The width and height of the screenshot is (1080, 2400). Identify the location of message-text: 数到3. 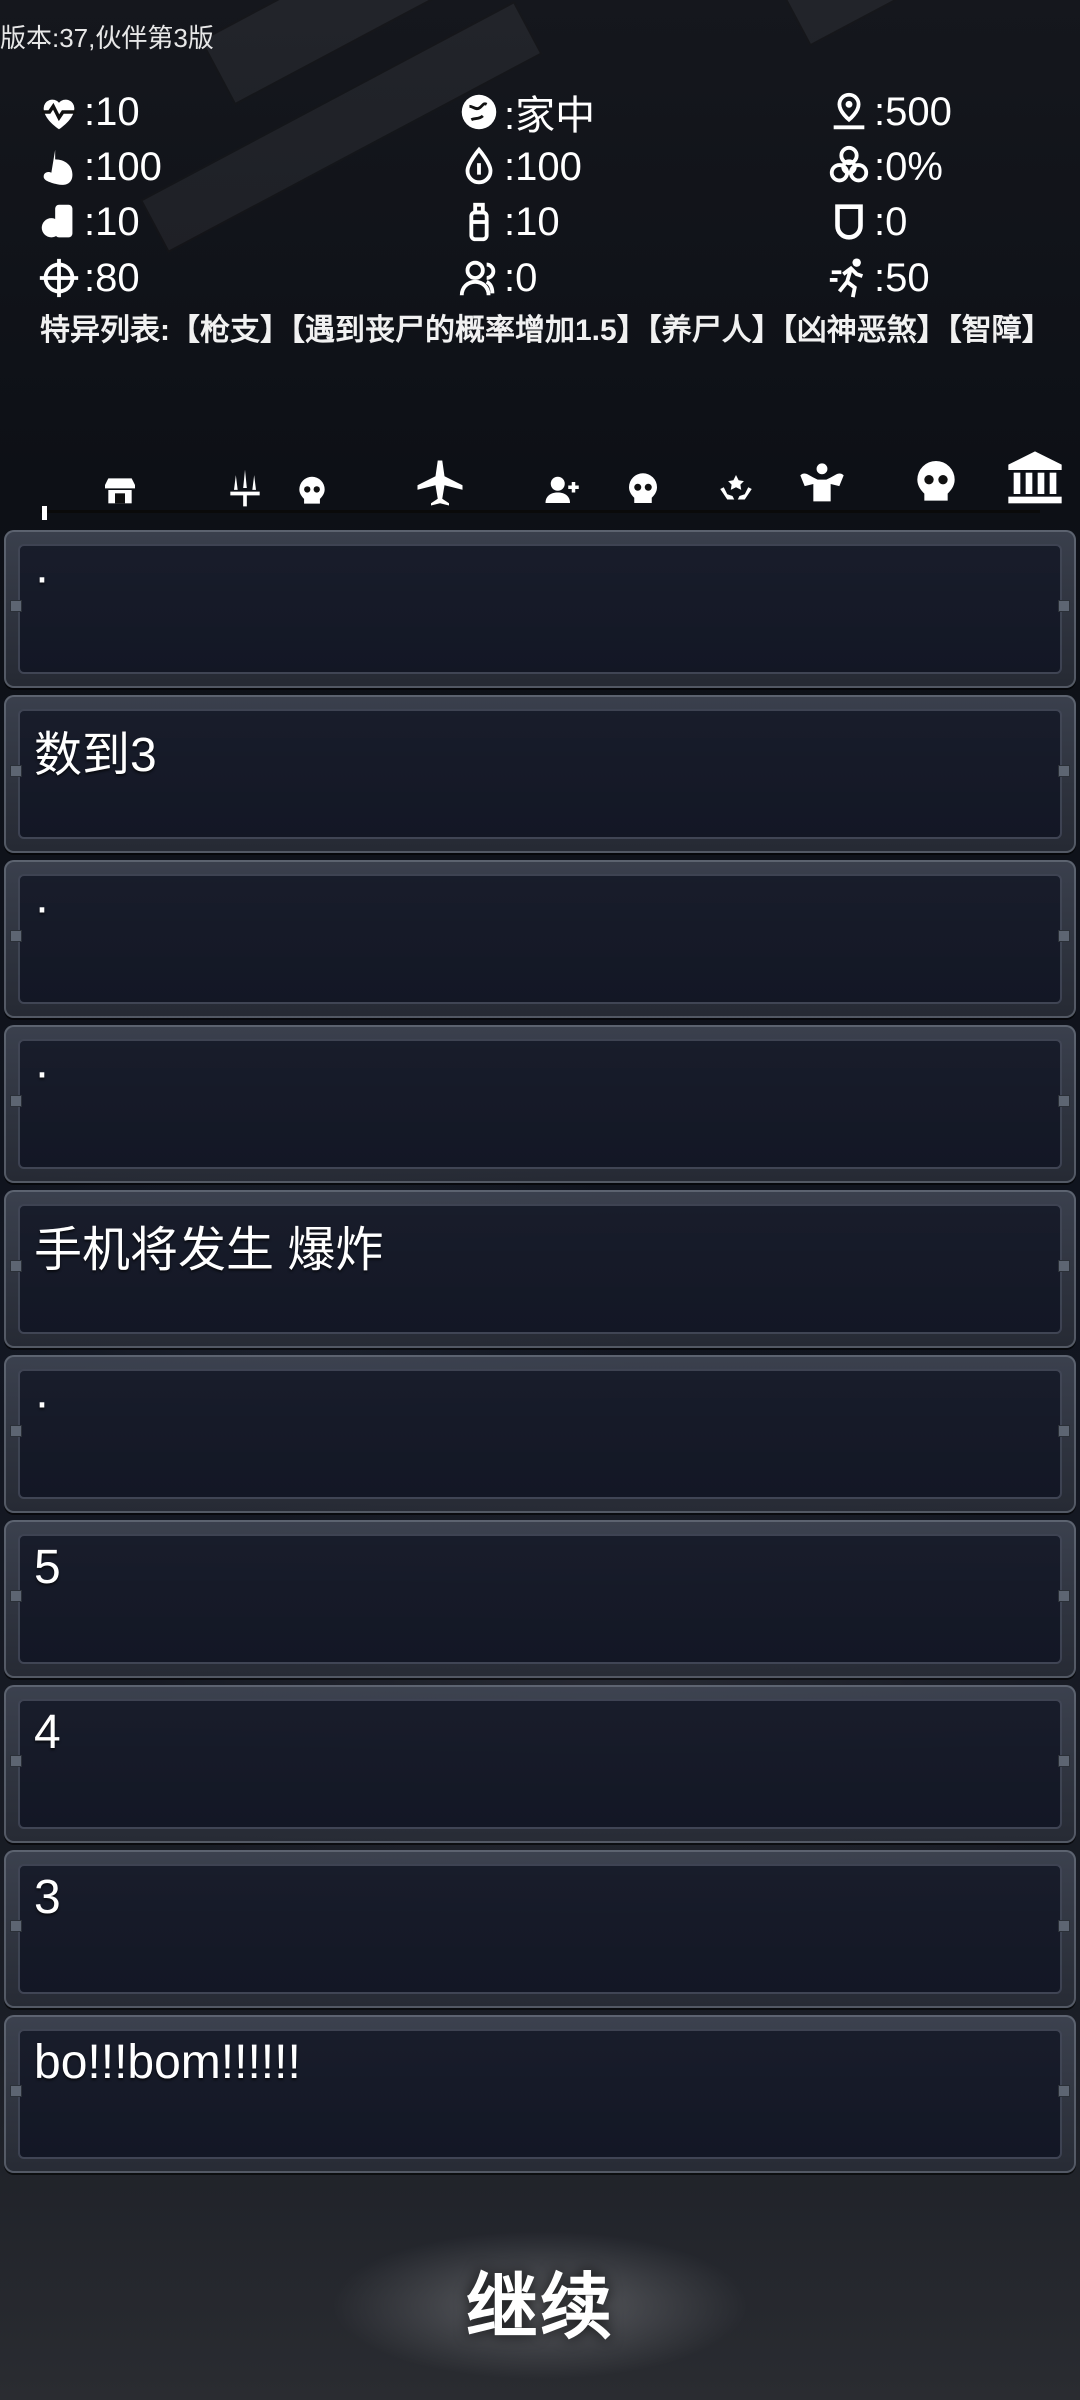
(95, 755).